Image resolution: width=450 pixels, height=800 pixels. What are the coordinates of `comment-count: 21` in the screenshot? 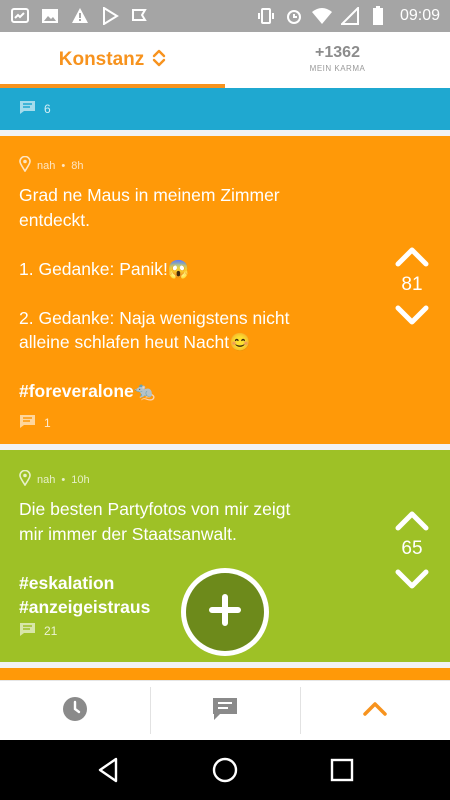 It's located at (38, 631).